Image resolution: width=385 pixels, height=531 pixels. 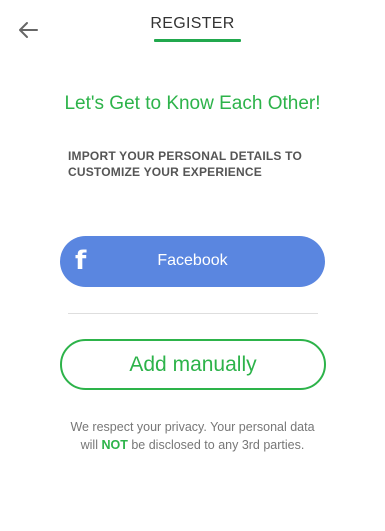 What do you see at coordinates (192, 103) in the screenshot?
I see `headline: Let's Get to Know Each Other!` at bounding box center [192, 103].